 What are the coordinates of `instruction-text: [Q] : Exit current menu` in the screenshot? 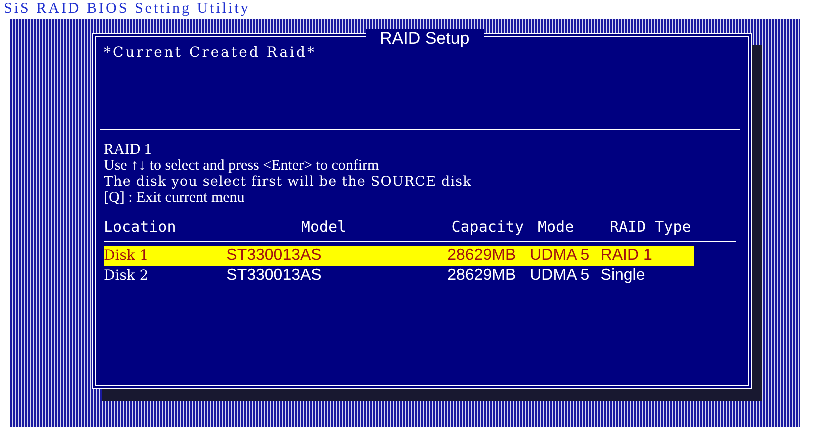 It's located at (175, 198).